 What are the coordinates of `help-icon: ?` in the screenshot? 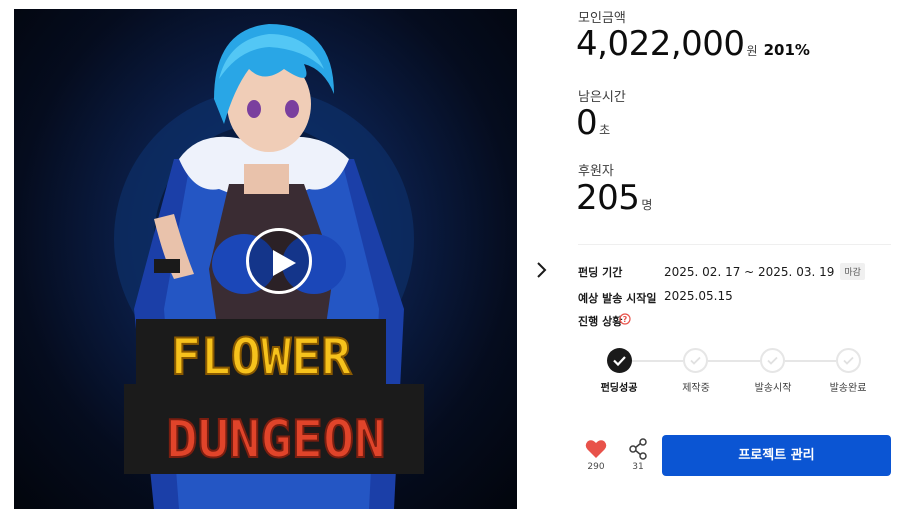 It's located at (625, 319).